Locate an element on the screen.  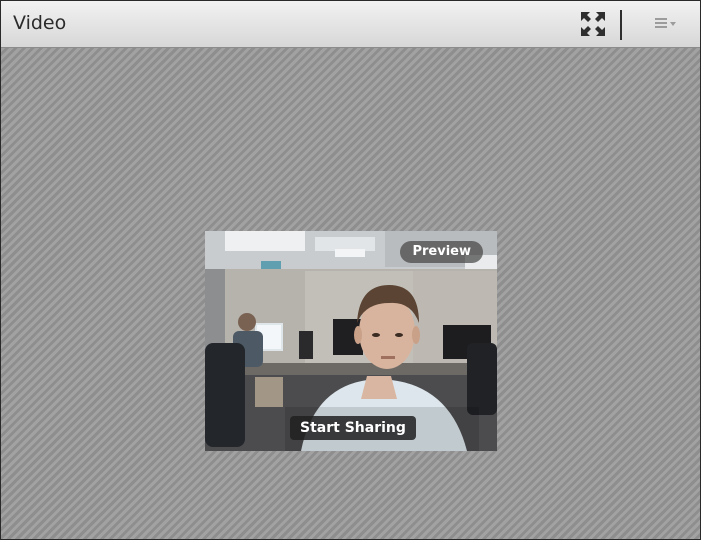
fullscreen-arrows-icon is located at coordinates (593, 24).